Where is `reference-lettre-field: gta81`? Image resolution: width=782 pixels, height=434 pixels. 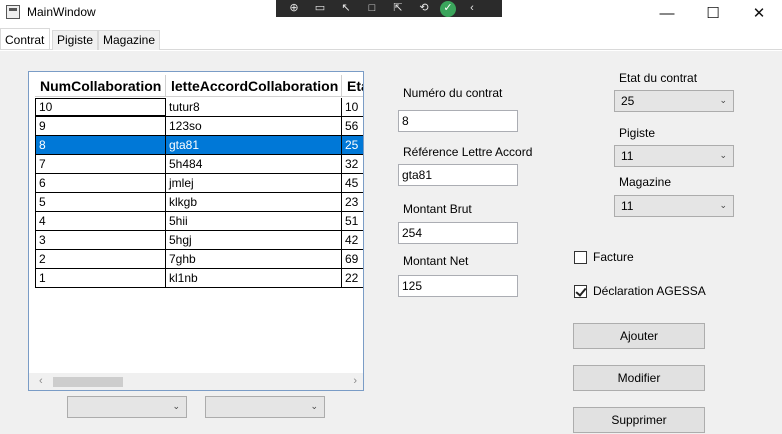 reference-lettre-field: gta81 is located at coordinates (458, 175).